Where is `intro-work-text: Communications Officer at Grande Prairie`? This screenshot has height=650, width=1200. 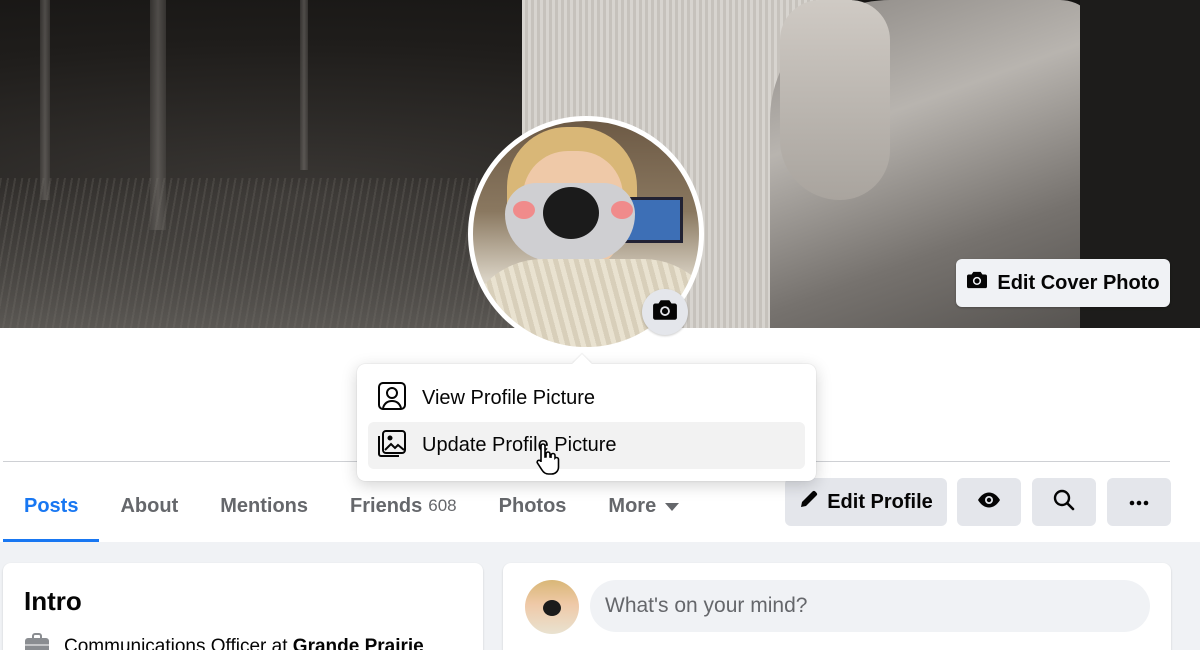 intro-work-text: Communications Officer at Grande Prairie is located at coordinates (244, 643).